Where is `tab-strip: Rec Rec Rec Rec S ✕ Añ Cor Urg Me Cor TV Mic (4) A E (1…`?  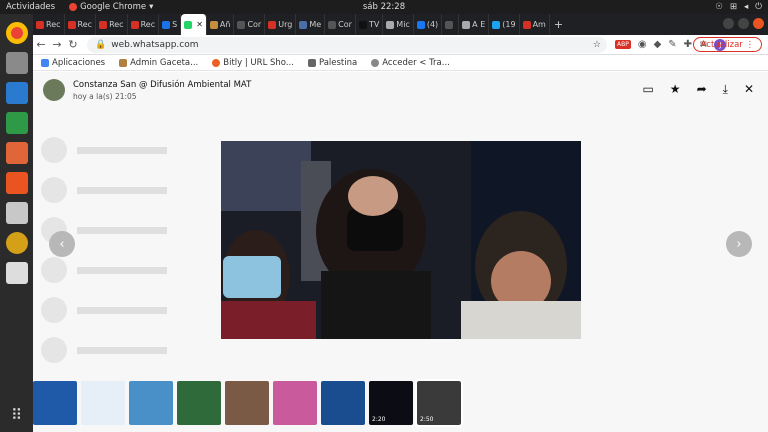
tab-strip: Rec Rec Rec Rec S ✕ Añ Cor Urg Me Cor TV Mic (4) A E (1… is located at coordinates (400, 24).